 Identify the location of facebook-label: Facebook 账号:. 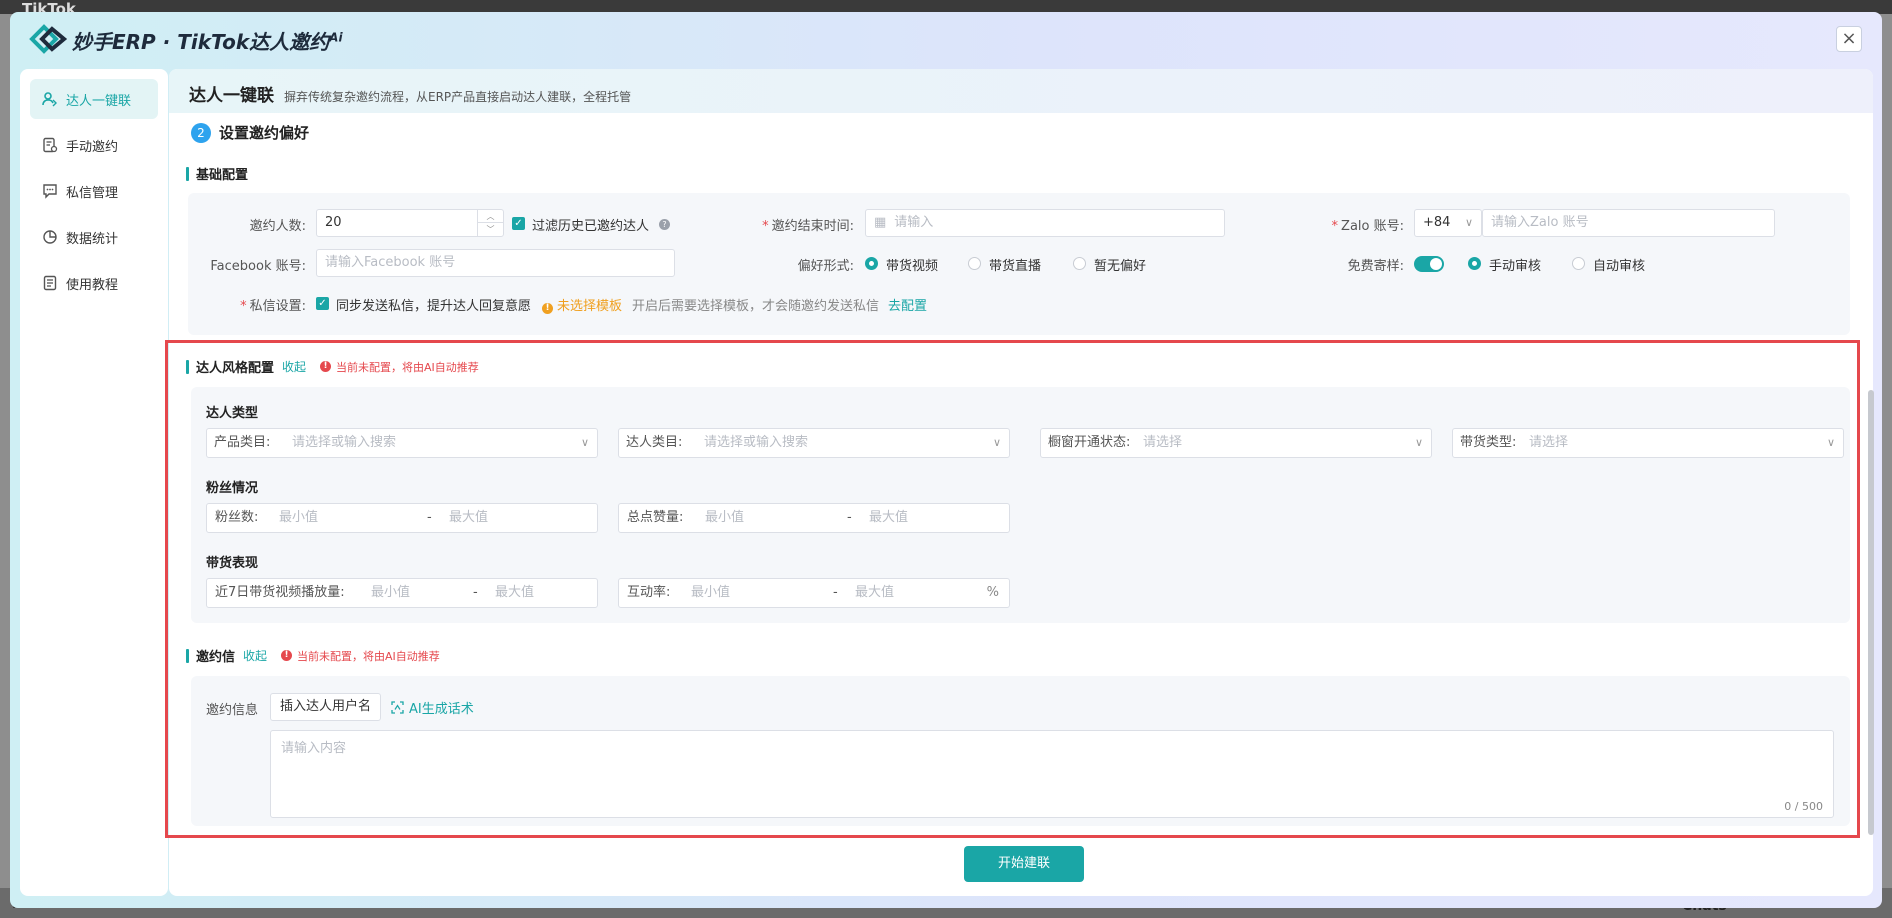
(258, 266).